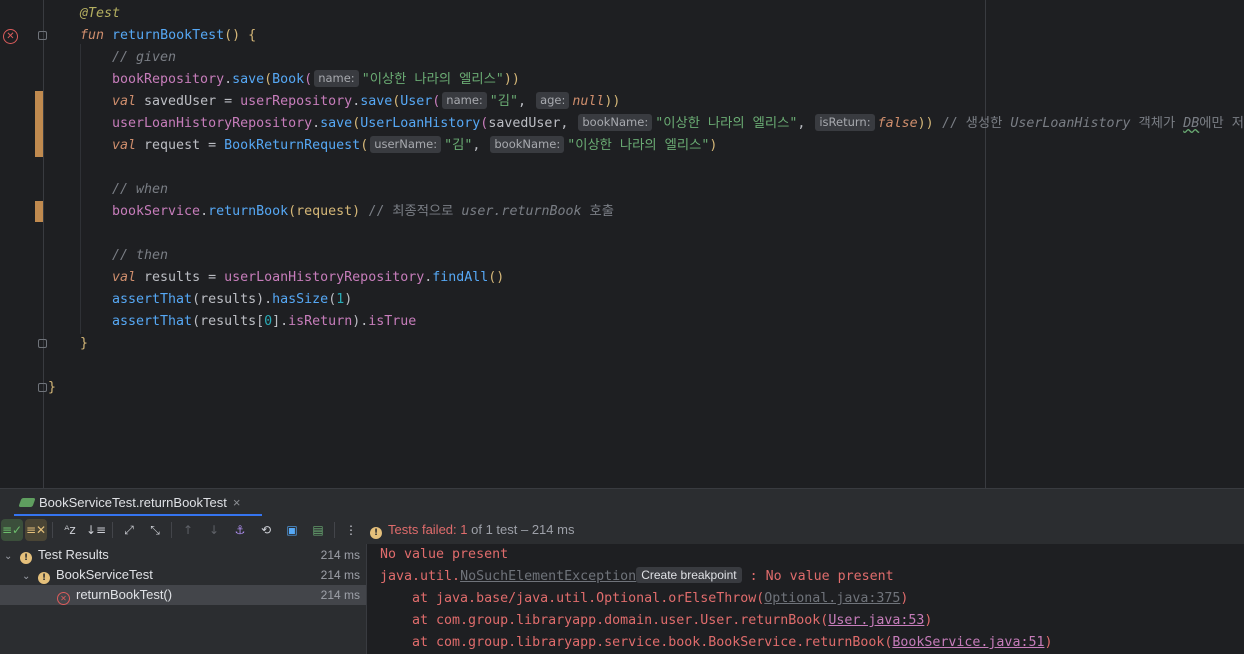 The height and width of the screenshot is (654, 1244). What do you see at coordinates (264, 322) in the screenshot?
I see `code-line: assertThat(results[0].isReturn).isTrue` at bounding box center [264, 322].